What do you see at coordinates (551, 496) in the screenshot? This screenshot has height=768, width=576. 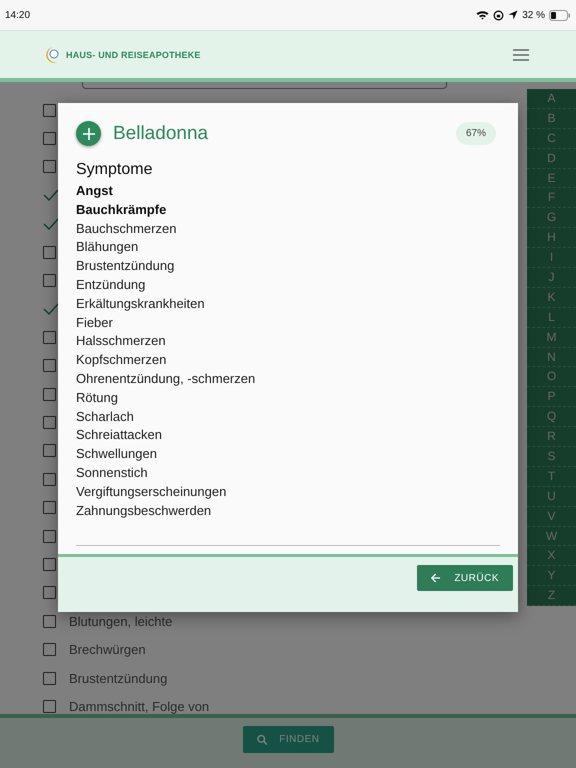 I see `alphabet-index-item: U` at bounding box center [551, 496].